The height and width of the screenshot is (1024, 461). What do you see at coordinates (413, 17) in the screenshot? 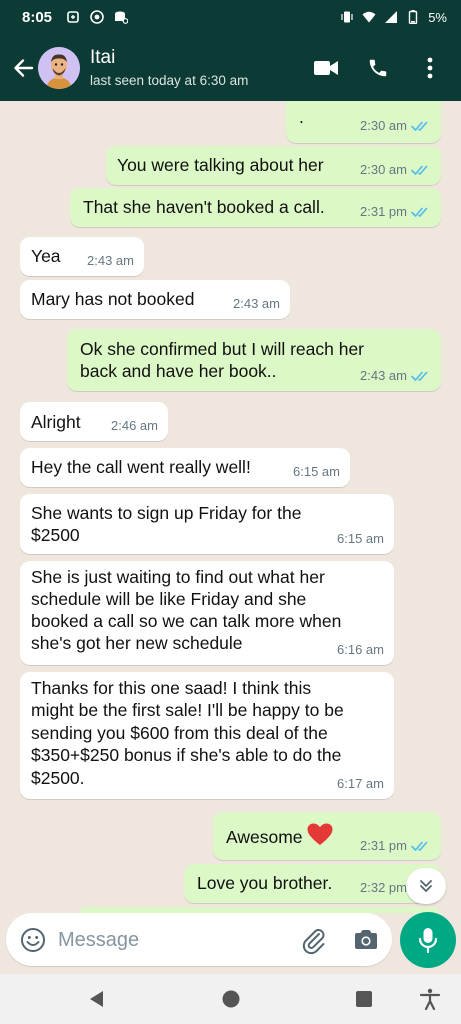
I see `battery-icon` at bounding box center [413, 17].